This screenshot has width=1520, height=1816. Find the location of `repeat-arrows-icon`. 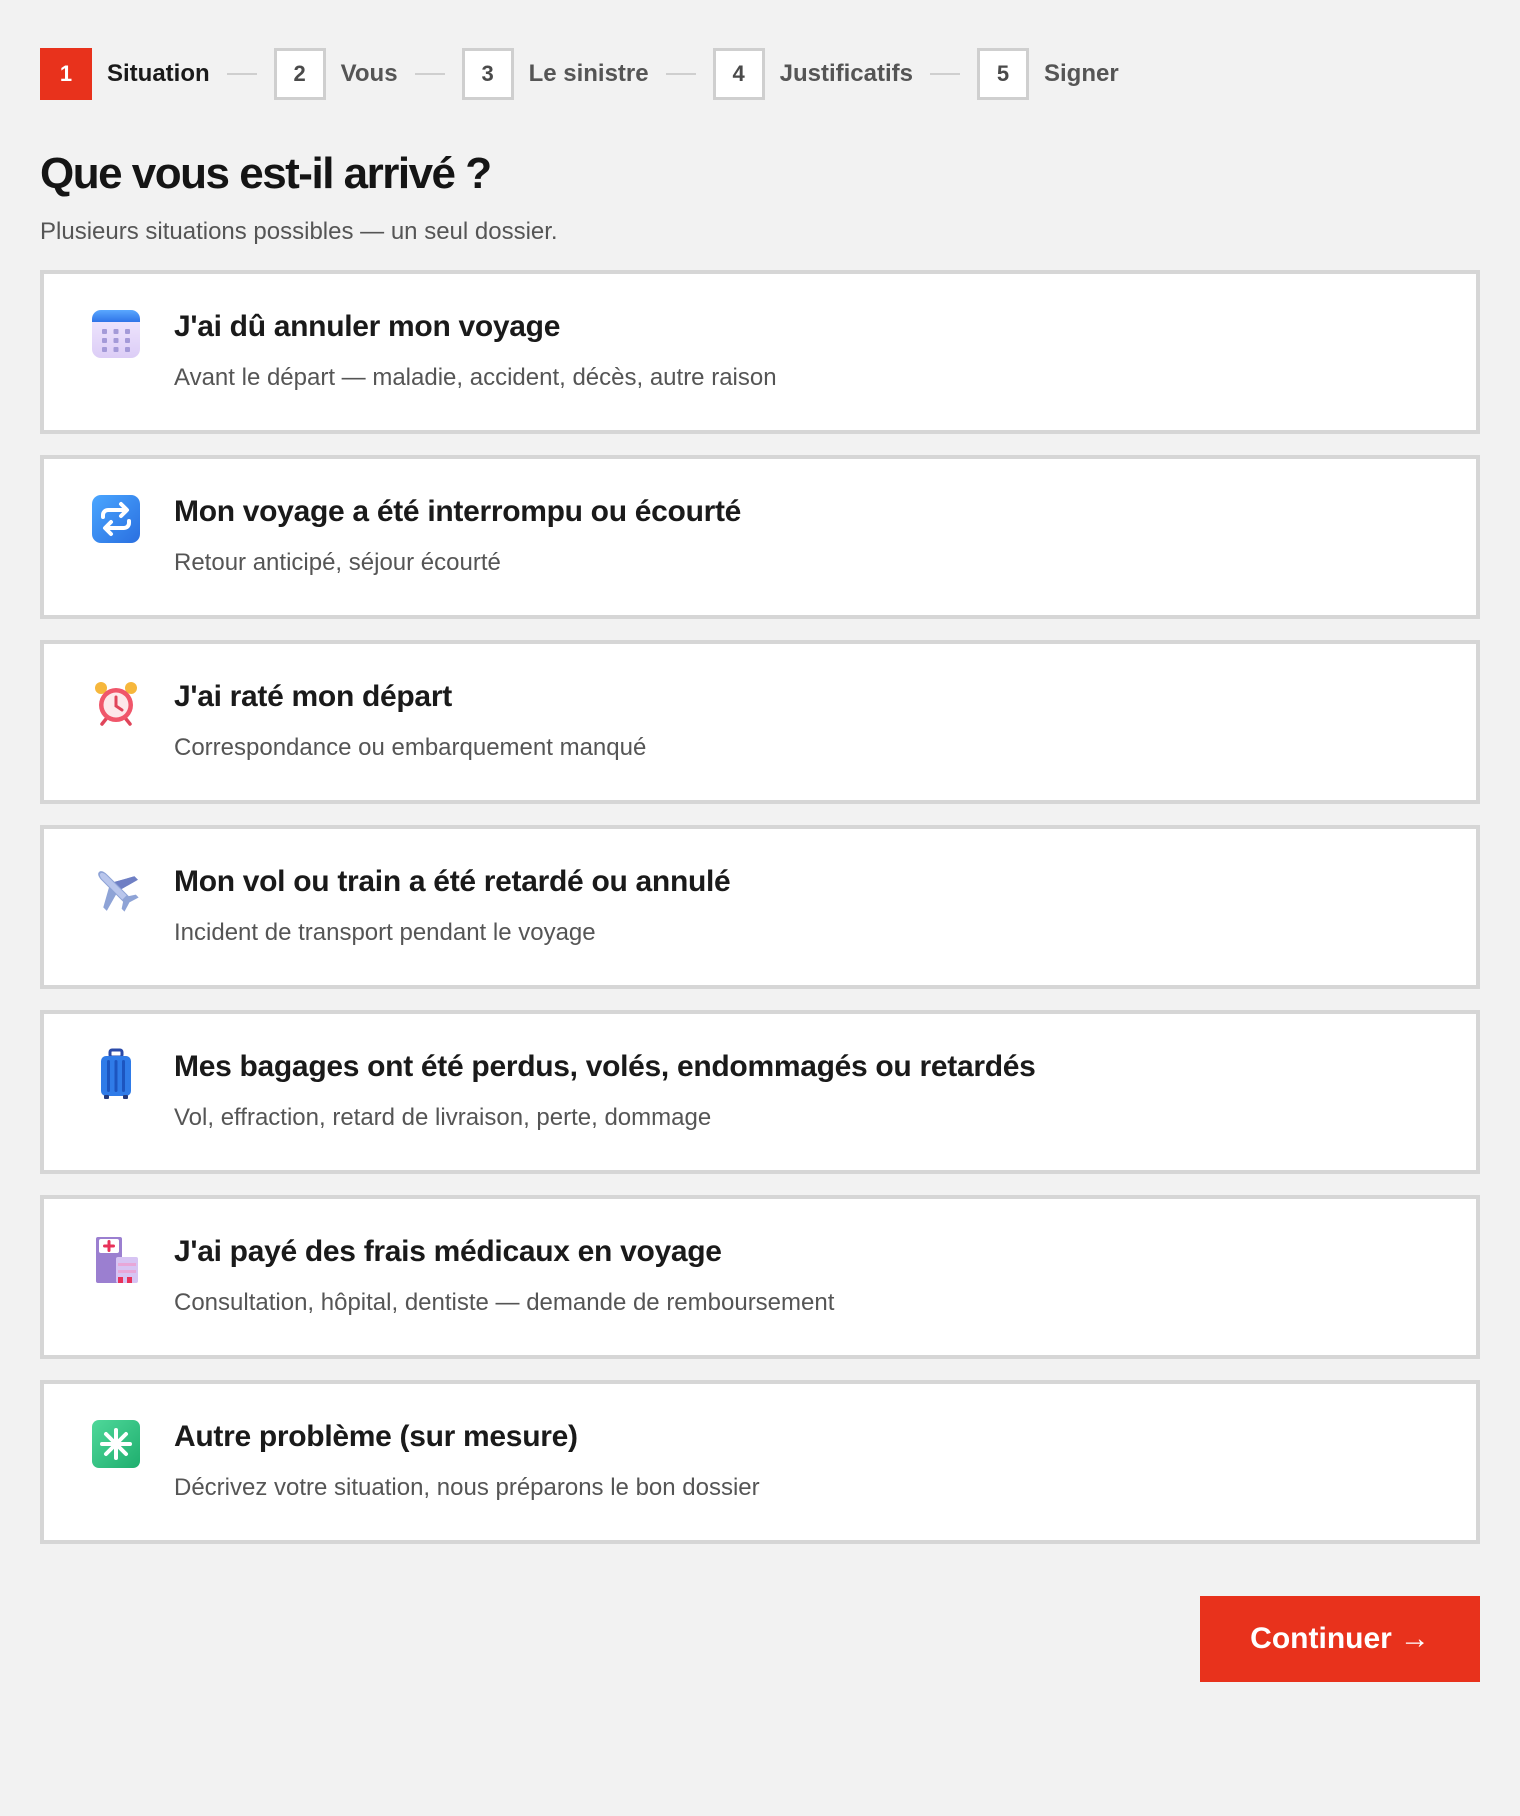

repeat-arrows-icon is located at coordinates (116, 519).